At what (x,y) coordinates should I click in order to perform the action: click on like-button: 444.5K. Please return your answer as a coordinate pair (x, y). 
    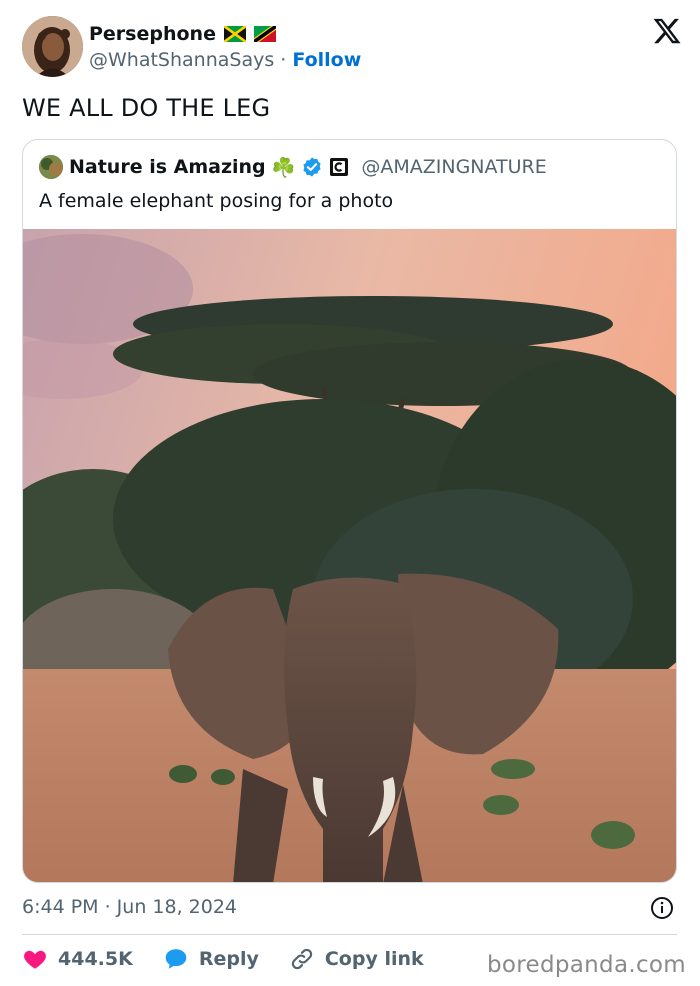
    Looking at the image, I should click on (77, 959).